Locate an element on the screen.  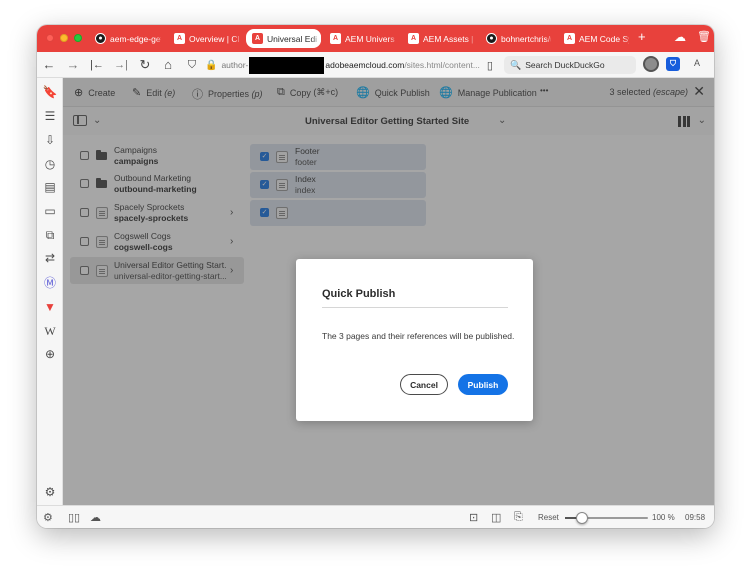
home-icon: ⌂ is located at coordinates (168, 65).